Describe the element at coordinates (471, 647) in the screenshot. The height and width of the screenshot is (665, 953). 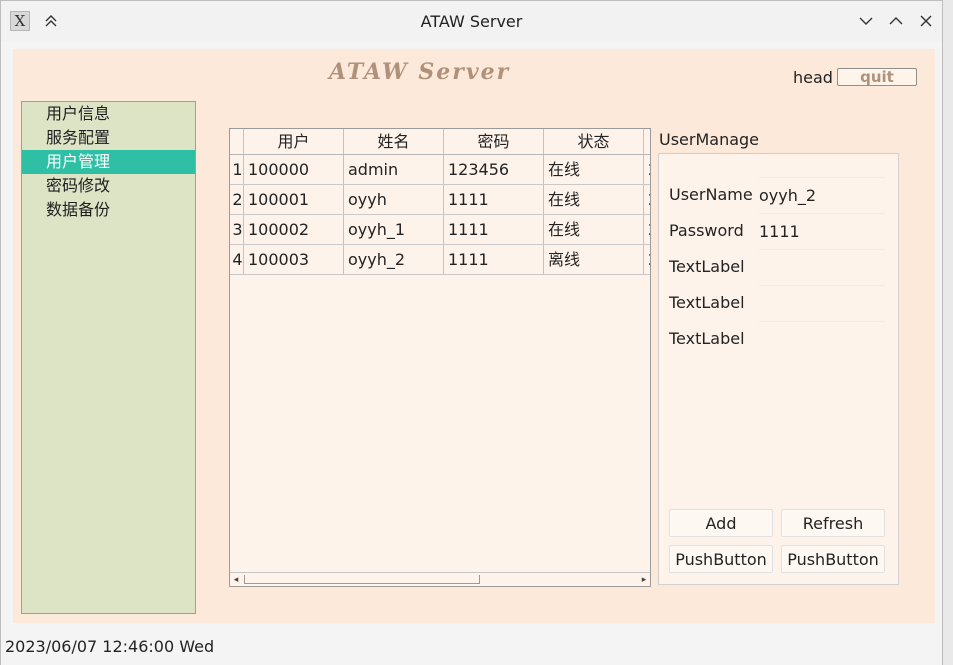
I see `status-bar: 2023/06/07 12:46:00 Wed` at that location.